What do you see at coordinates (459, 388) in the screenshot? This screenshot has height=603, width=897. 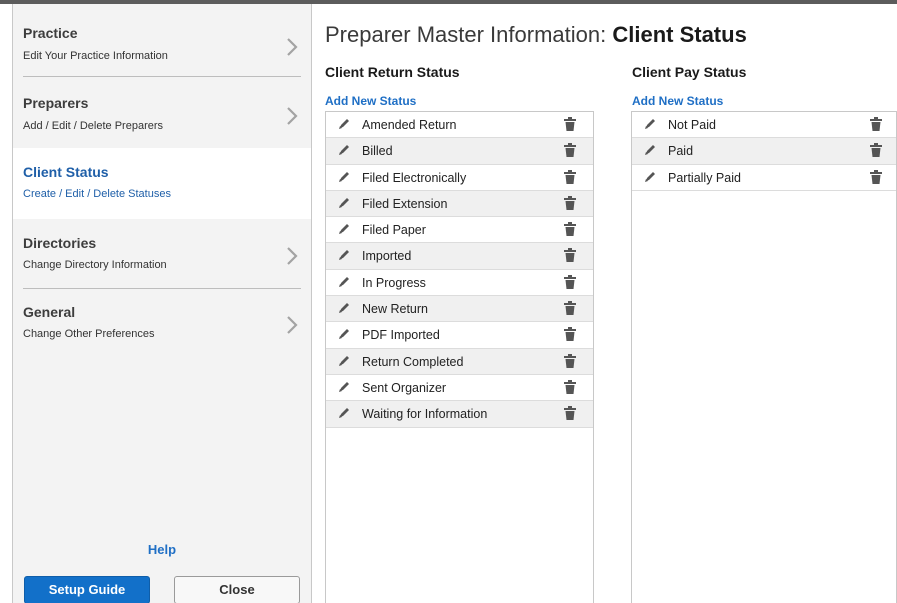 I see `list-item: Sent Organizer` at bounding box center [459, 388].